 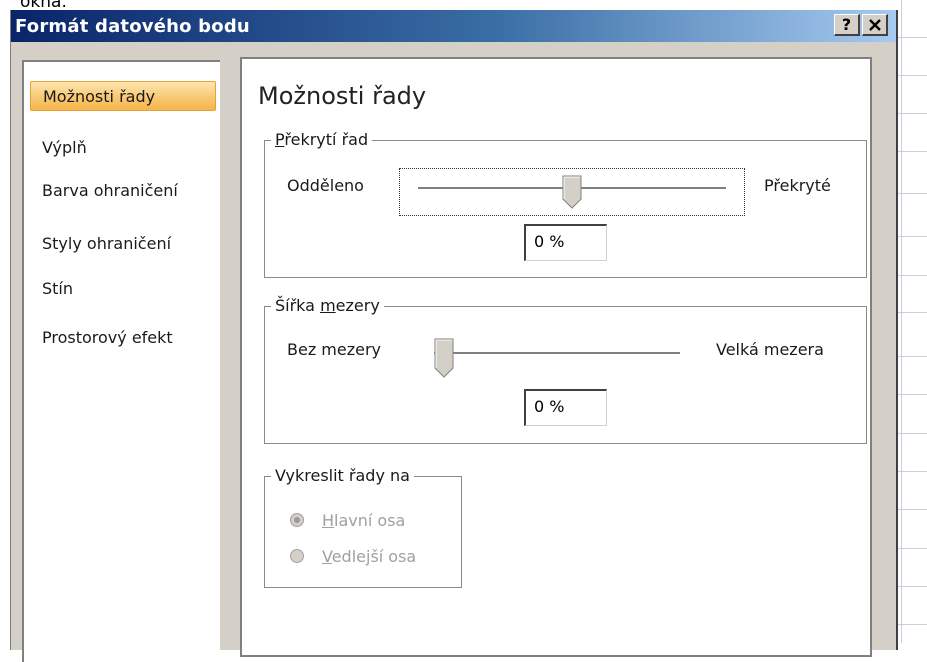 What do you see at coordinates (364, 520) in the screenshot?
I see `primary-axis-label: Hlavní osa` at bounding box center [364, 520].